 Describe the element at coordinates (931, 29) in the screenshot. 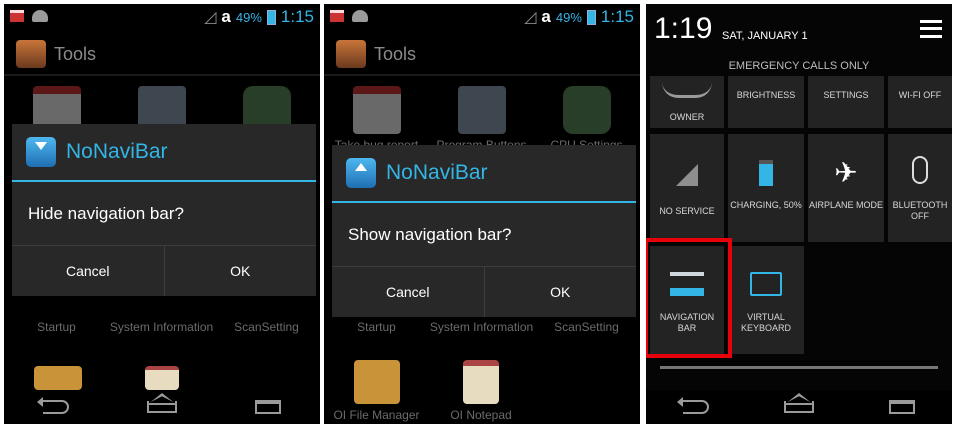

I see `settings-list-icon` at that location.